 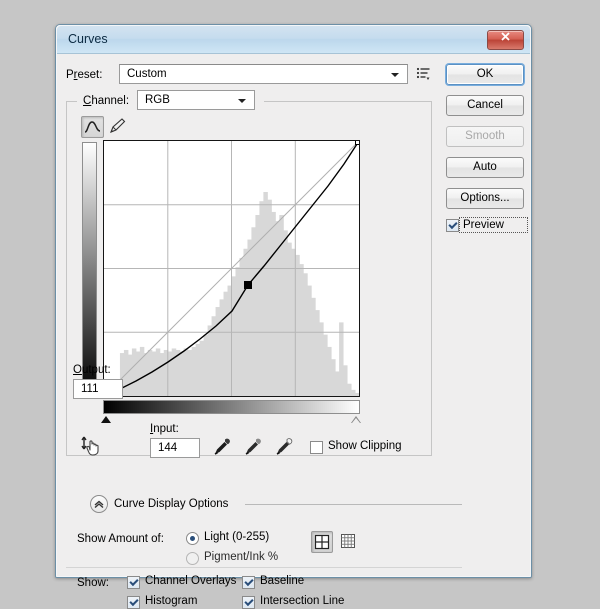 I want to click on white-point-slider-fill, so click(x=356, y=420).